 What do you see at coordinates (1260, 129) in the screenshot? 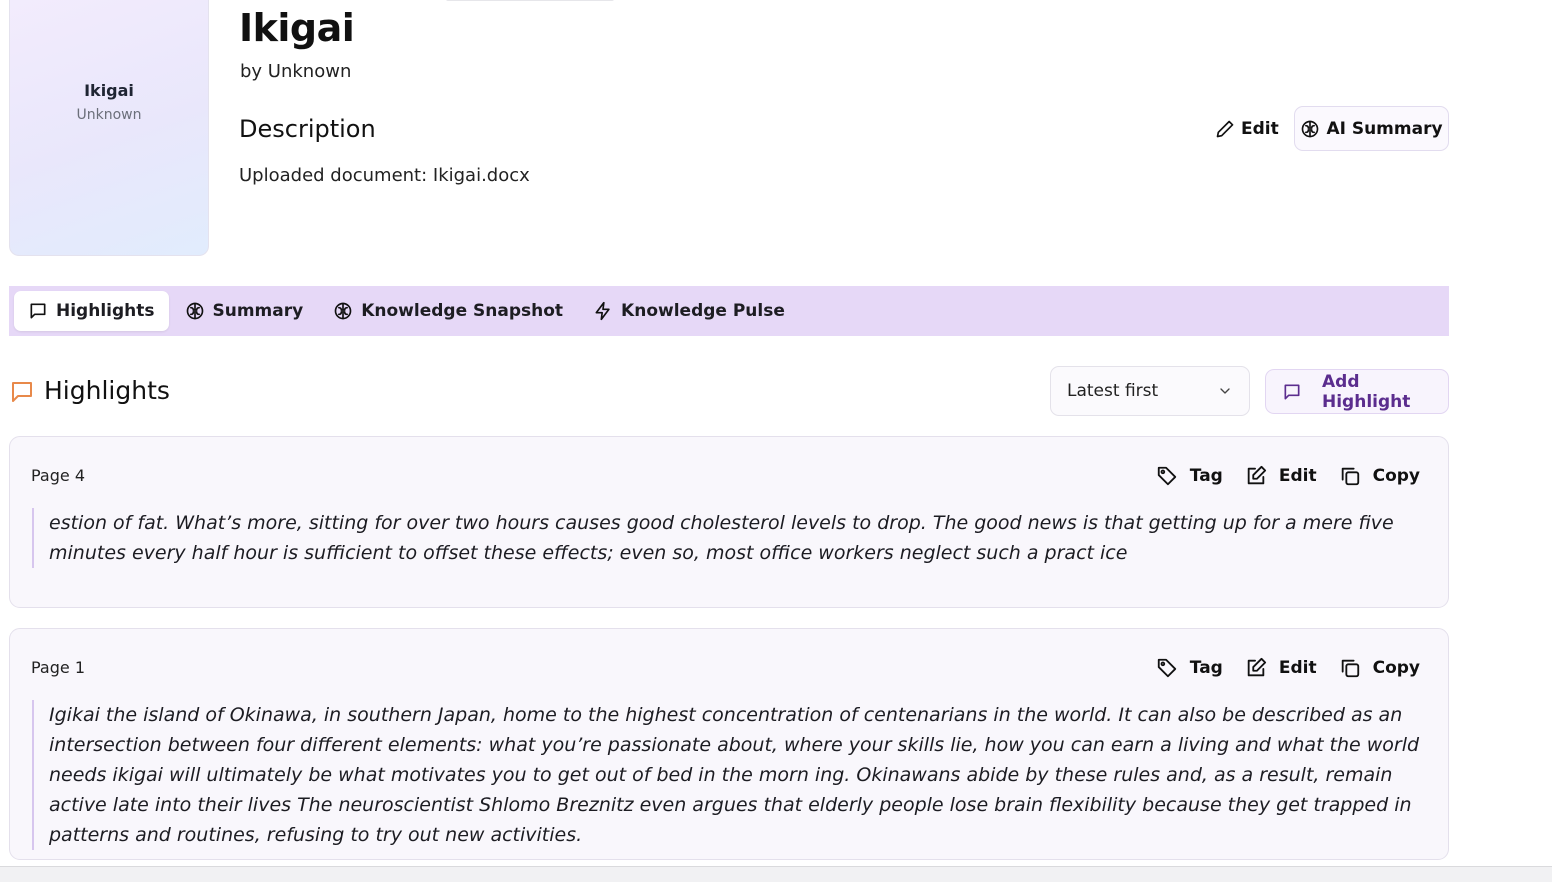
I see `edit-description-label: Edit` at bounding box center [1260, 129].